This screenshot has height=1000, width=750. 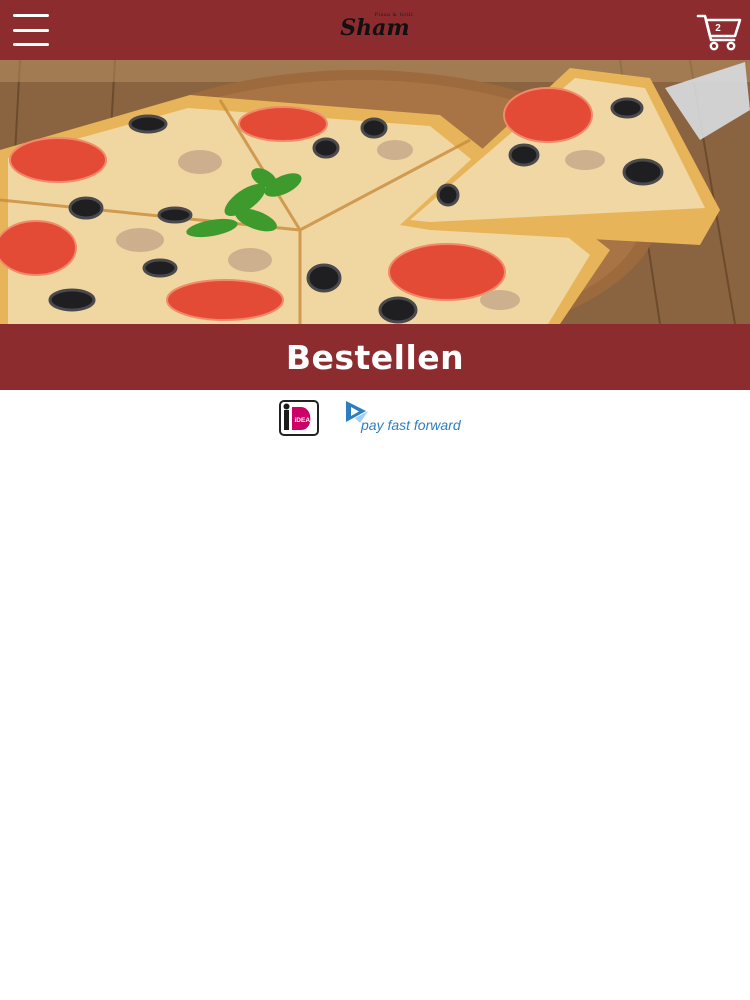 I want to click on cart-button: 2, so click(x=719, y=31).